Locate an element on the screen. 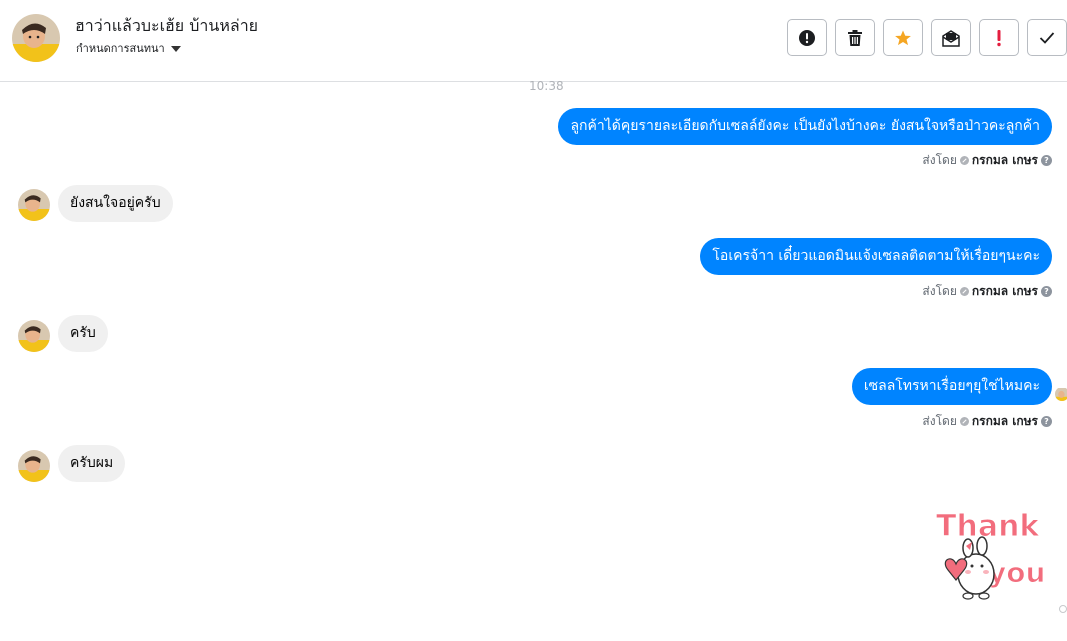  done-button is located at coordinates (1047, 37).